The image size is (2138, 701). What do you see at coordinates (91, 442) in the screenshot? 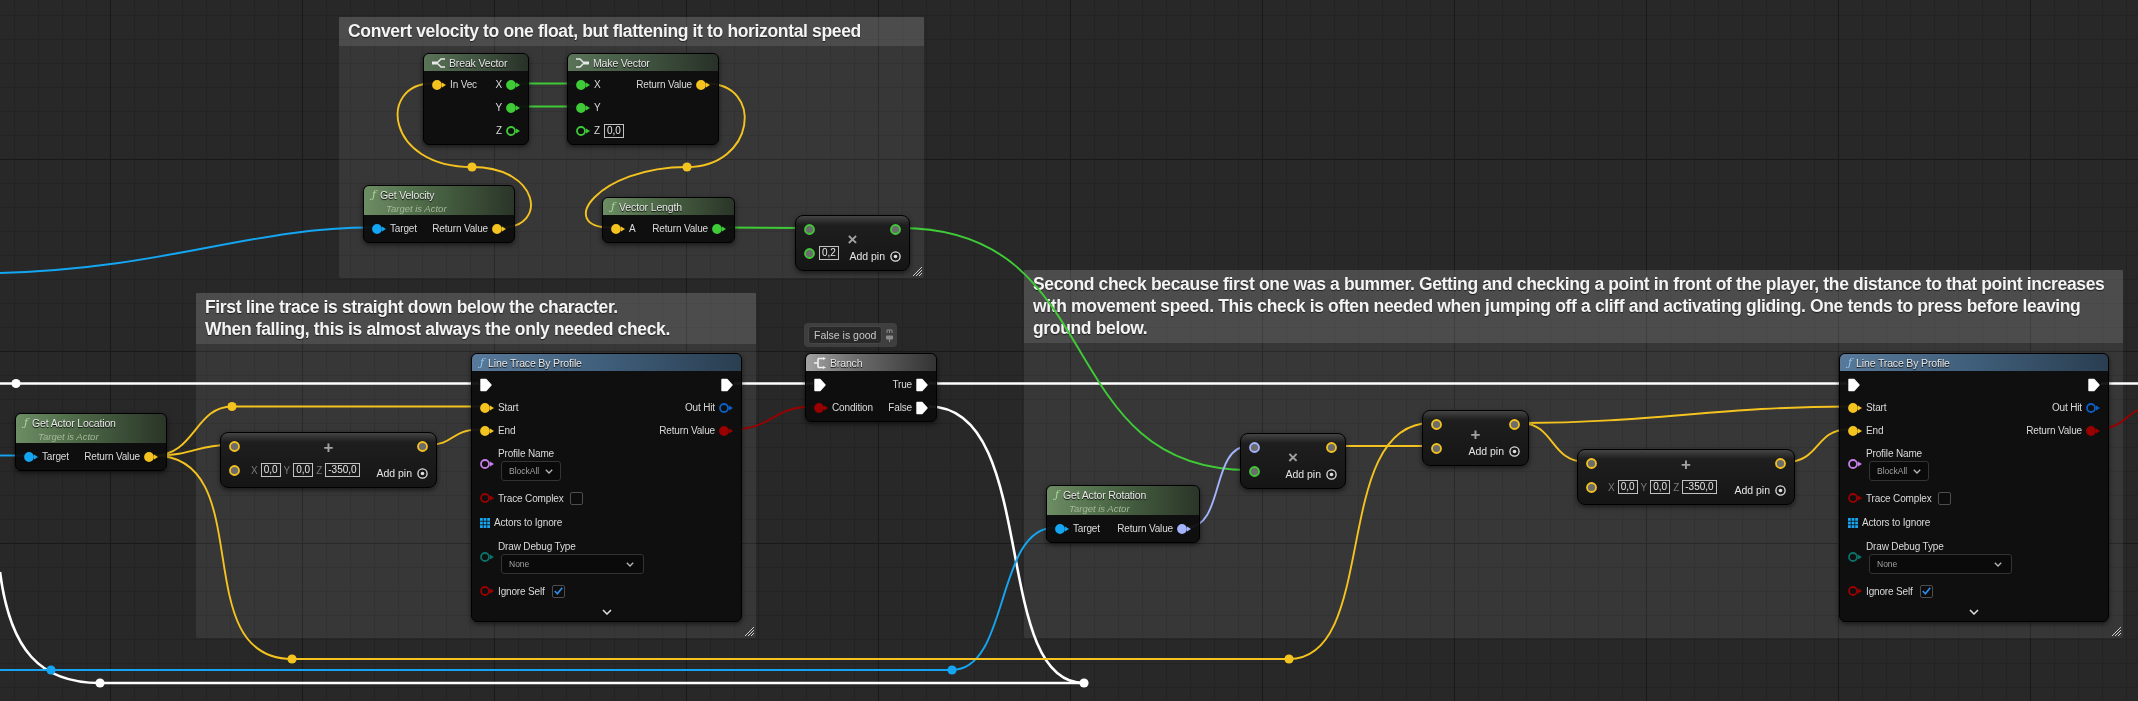
I see `graph-node: ƒ Get Actor Location Target is Actor Target Return Value` at bounding box center [91, 442].